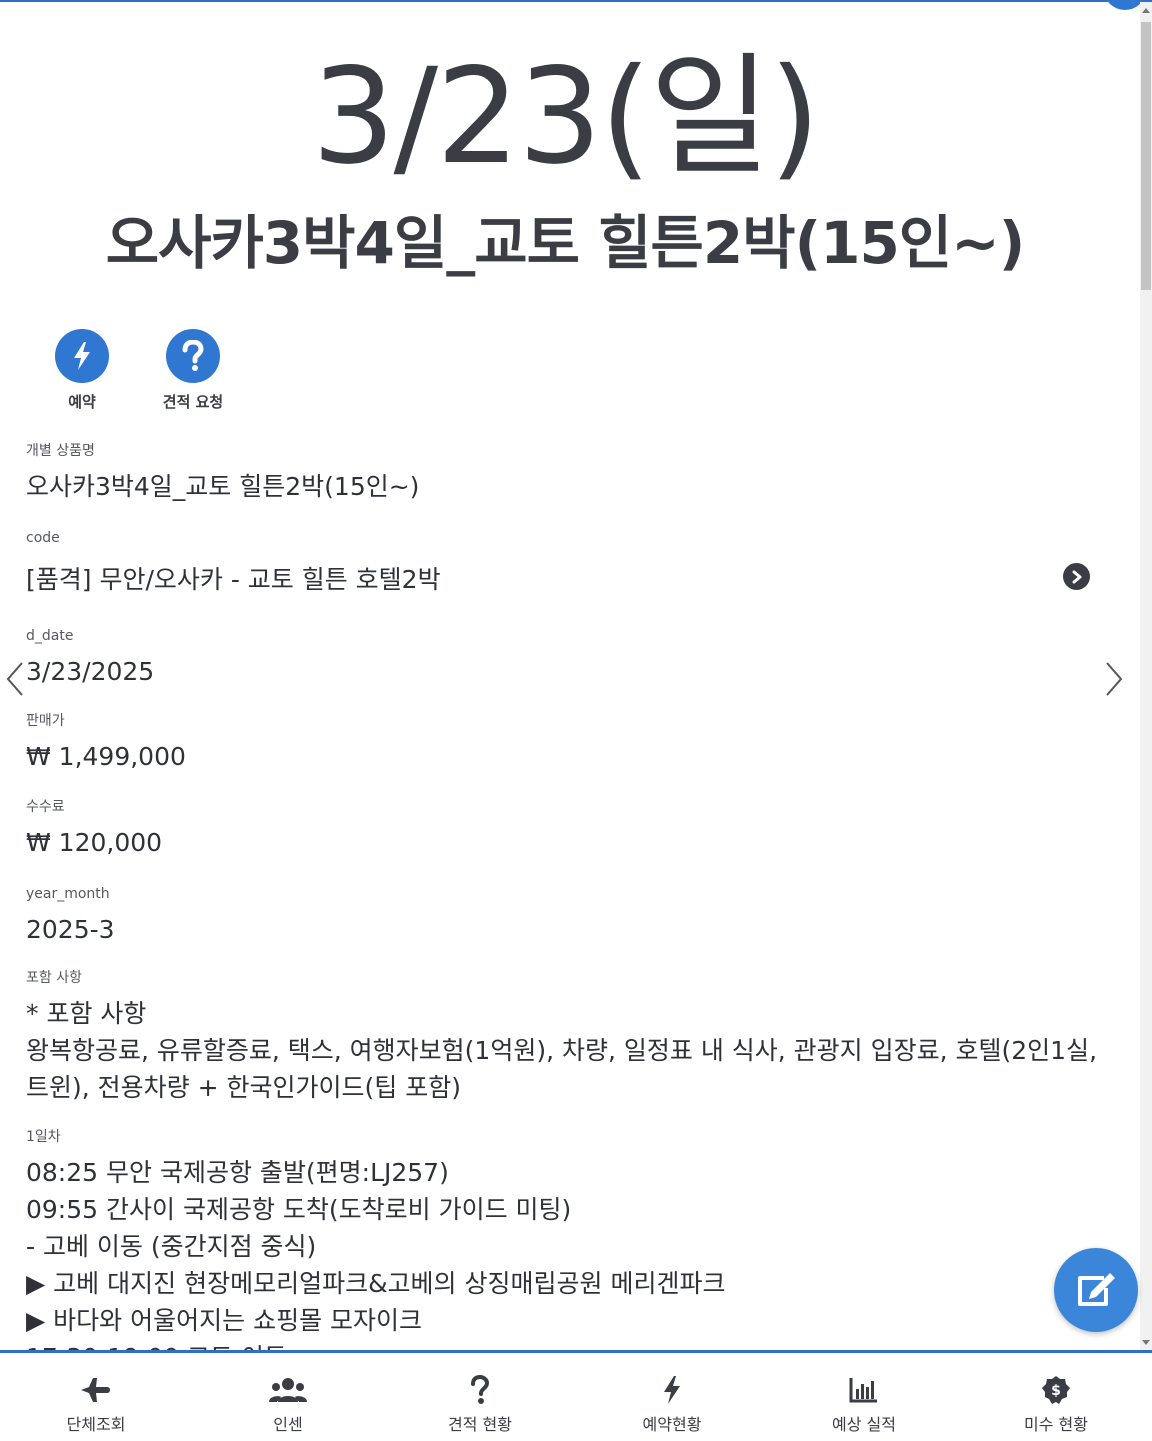 The height and width of the screenshot is (1441, 1152). What do you see at coordinates (672, 1424) in the screenshot?
I see `tab-label: 예약현황` at bounding box center [672, 1424].